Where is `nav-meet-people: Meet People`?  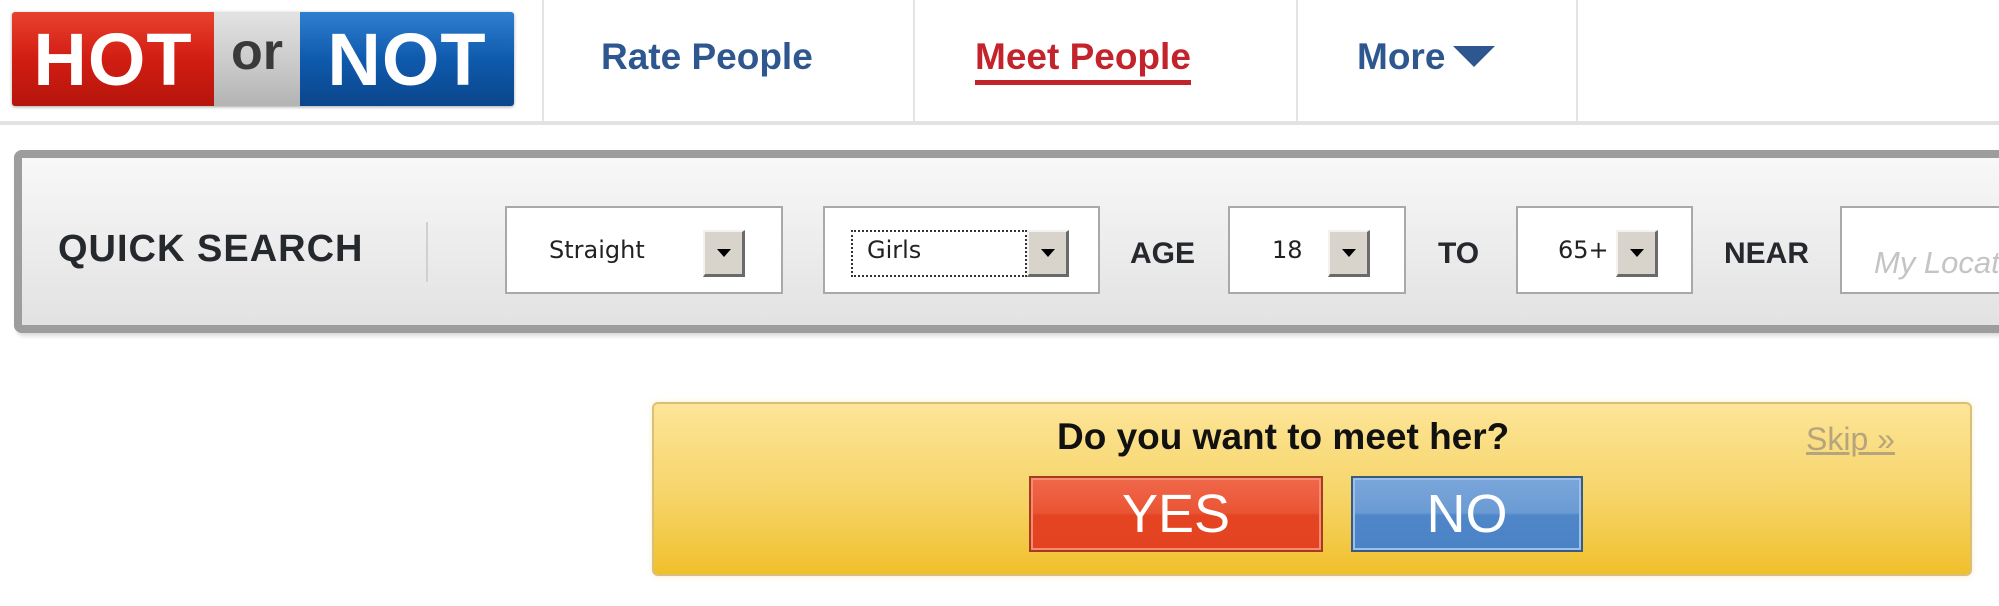 nav-meet-people: Meet People is located at coordinates (1083, 60).